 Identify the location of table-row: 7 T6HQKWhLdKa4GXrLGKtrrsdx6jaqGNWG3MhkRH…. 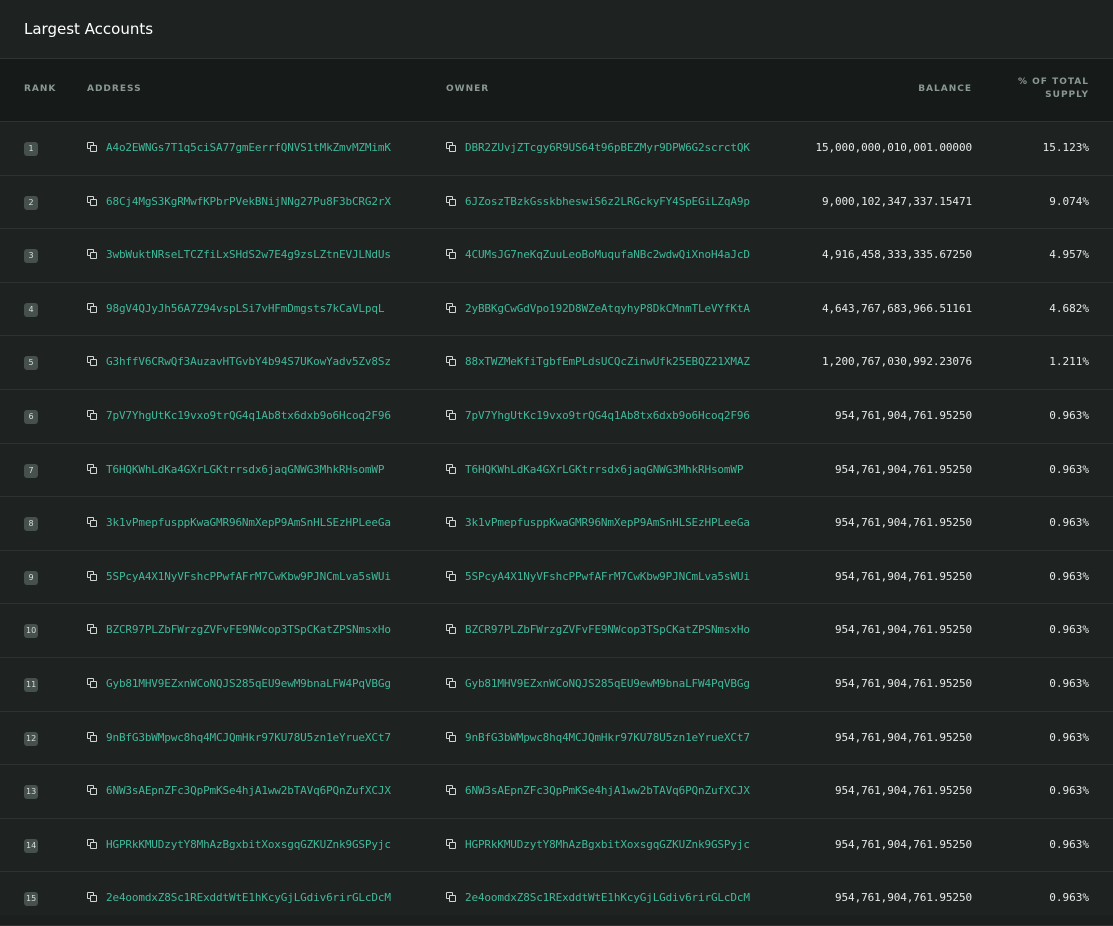
(556, 471).